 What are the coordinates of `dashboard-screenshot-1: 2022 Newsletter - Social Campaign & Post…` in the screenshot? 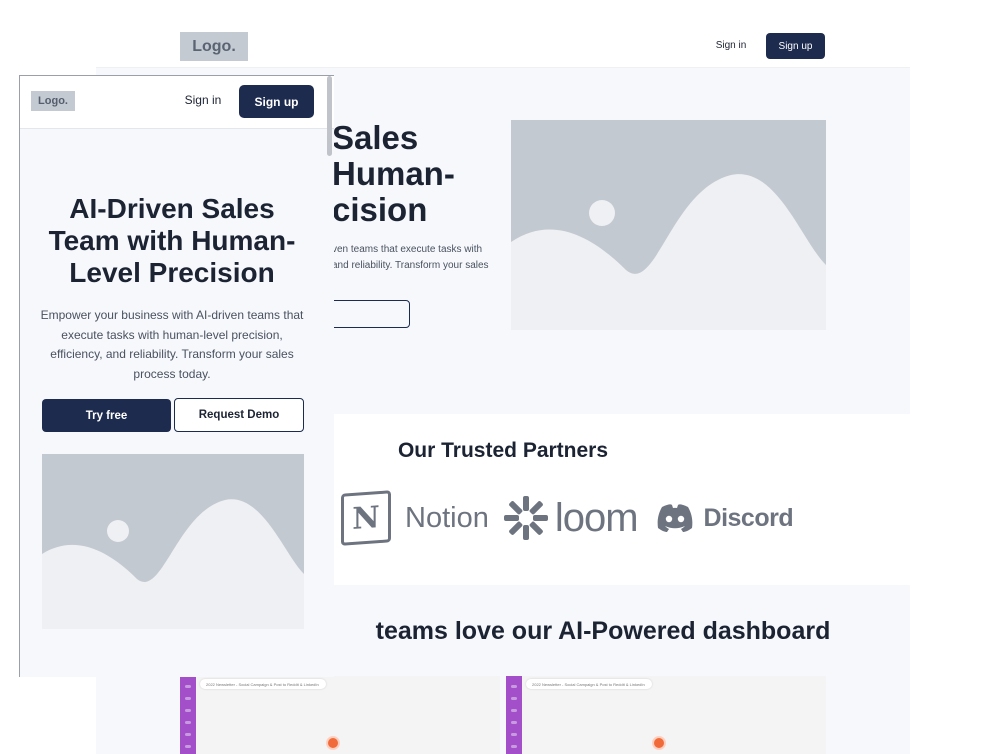 It's located at (340, 715).